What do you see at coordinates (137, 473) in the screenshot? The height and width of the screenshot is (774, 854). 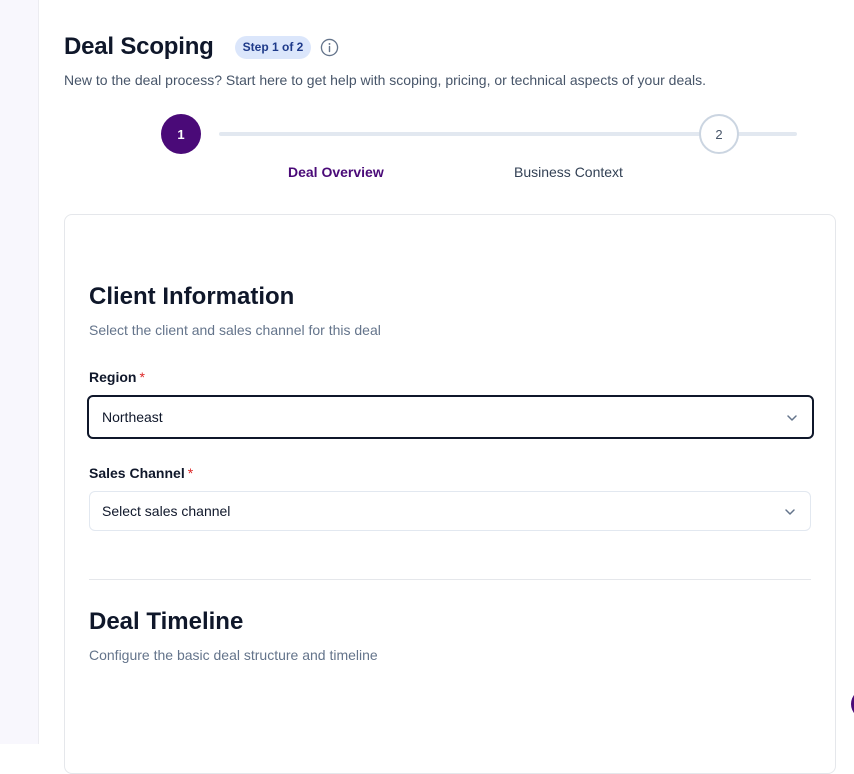 I see `sales-channel-label-text: Sales Channel` at bounding box center [137, 473].